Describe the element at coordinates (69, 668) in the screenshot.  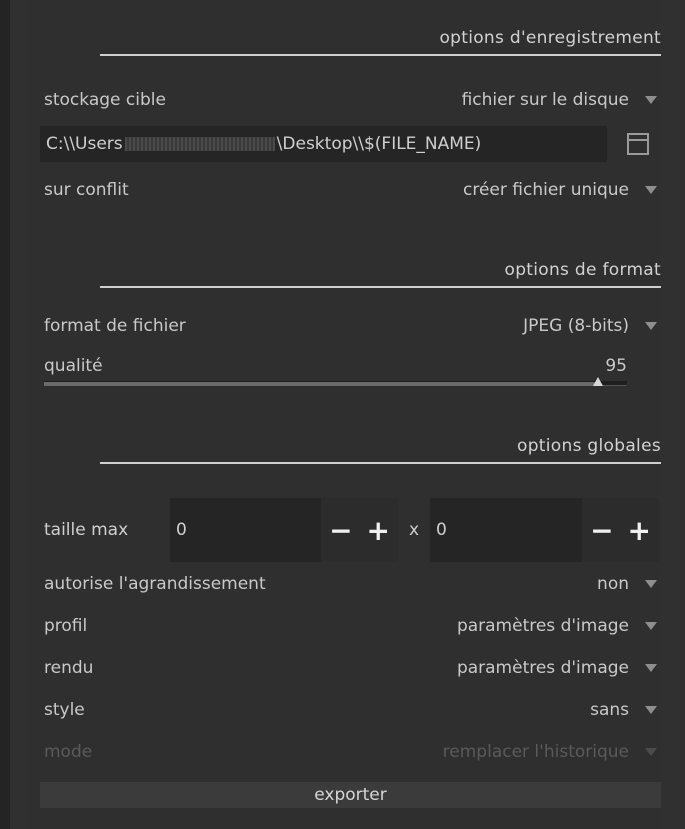
I see `intent-label: rendu` at that location.